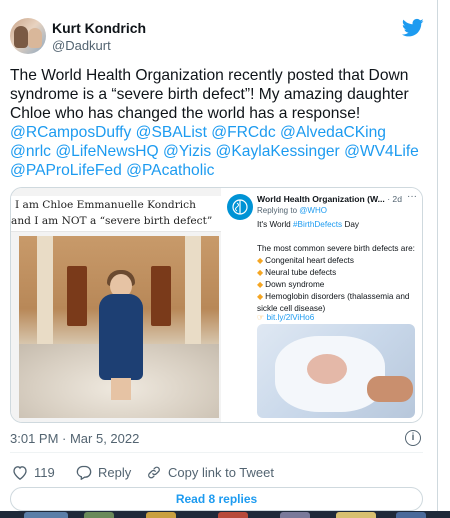  What do you see at coordinates (216, 499) in the screenshot?
I see `read-replies-button: Read 8 replies` at bounding box center [216, 499].